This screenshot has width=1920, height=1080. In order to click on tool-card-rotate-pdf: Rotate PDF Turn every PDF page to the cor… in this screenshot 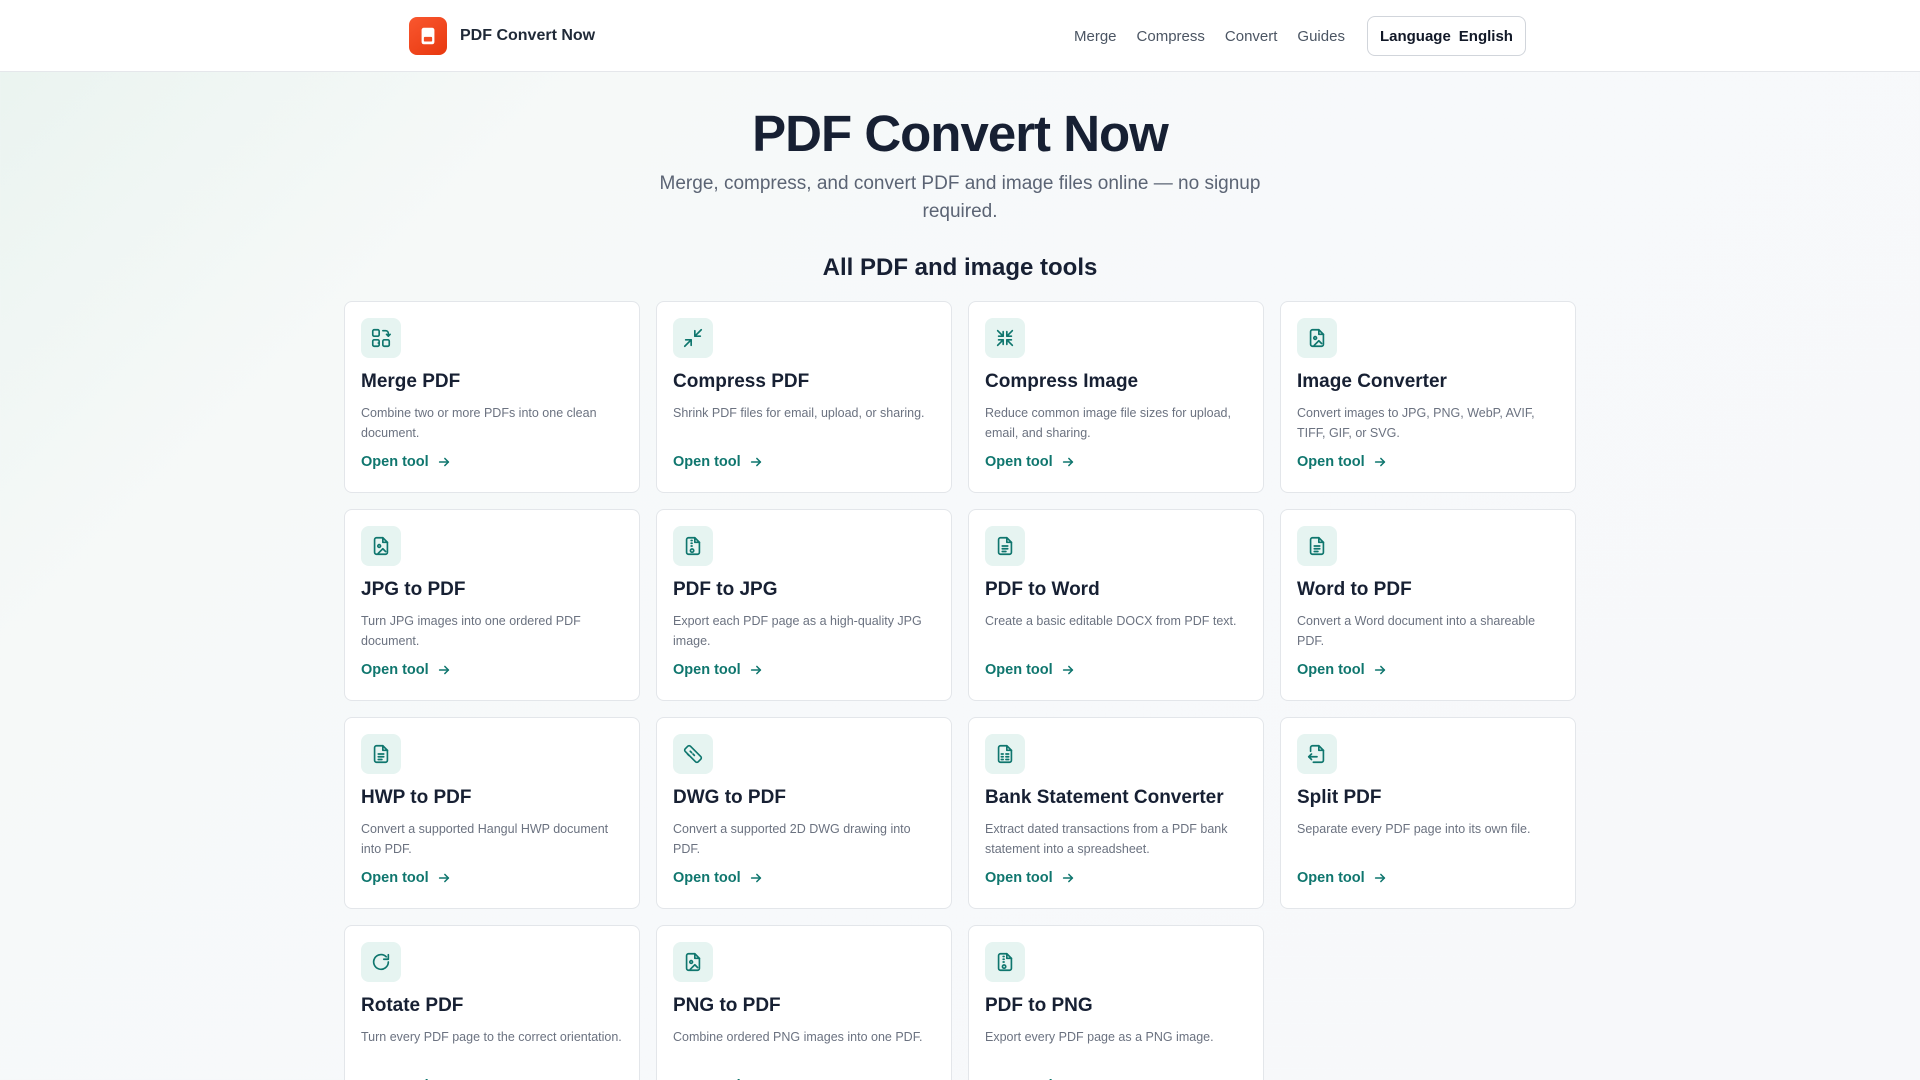, I will do `click(492, 1002)`.